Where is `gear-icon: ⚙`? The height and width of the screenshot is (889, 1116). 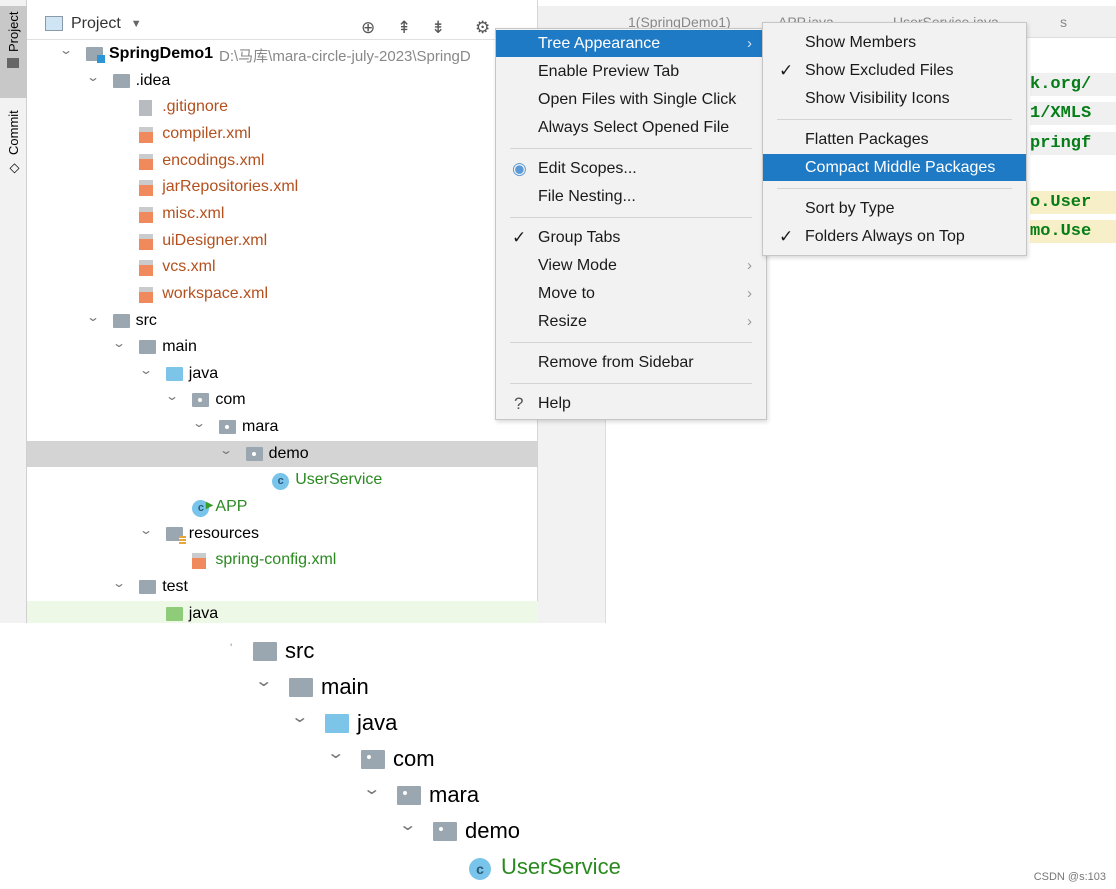 gear-icon: ⚙ is located at coordinates (482, 28).